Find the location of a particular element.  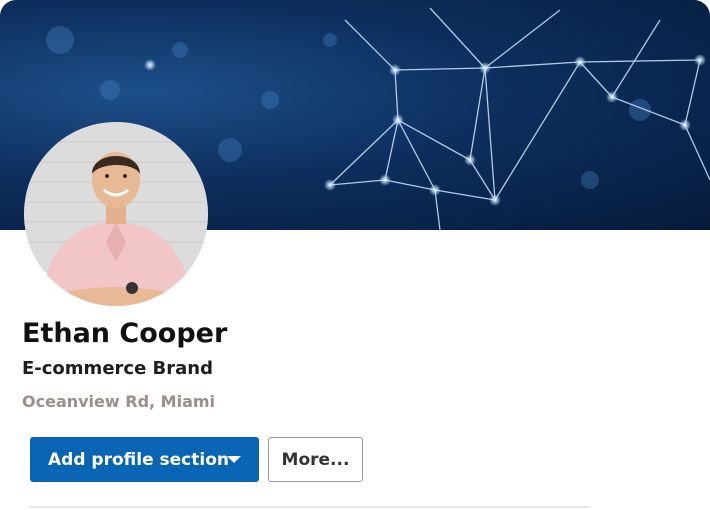

profile-location: Oceanview Rd, Miami is located at coordinates (119, 401).